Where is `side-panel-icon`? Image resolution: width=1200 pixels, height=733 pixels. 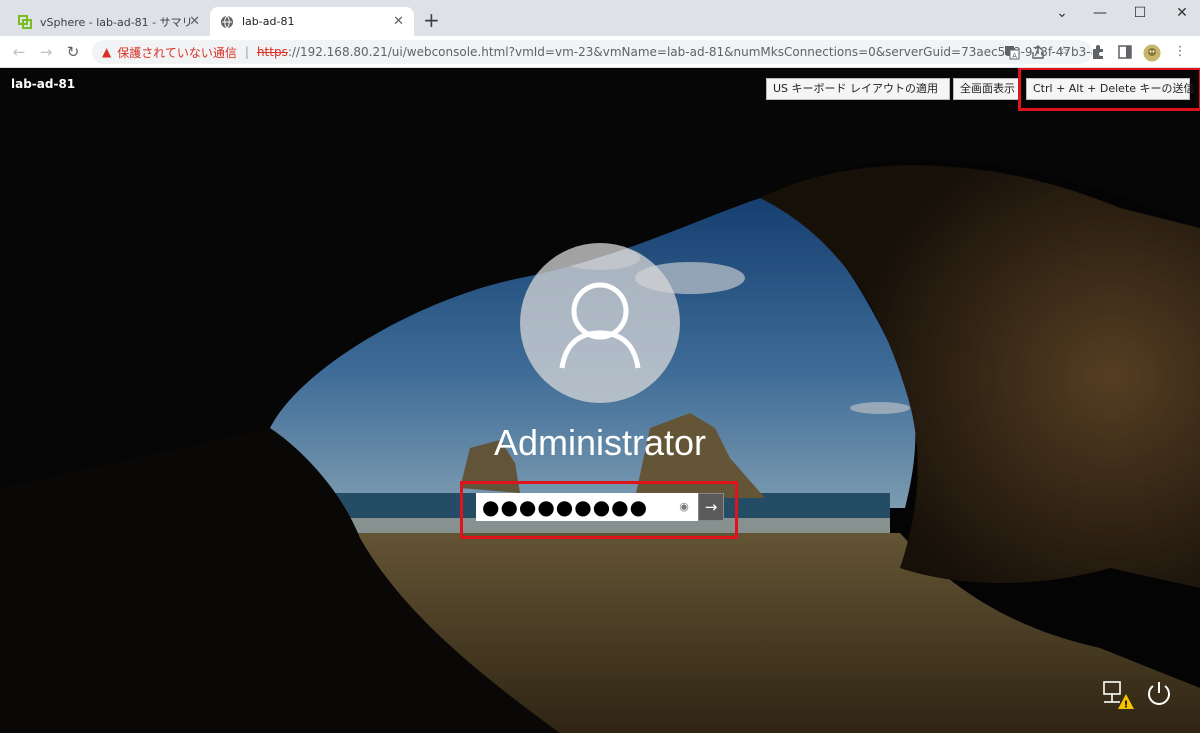
side-panel-icon is located at coordinates (1125, 52).